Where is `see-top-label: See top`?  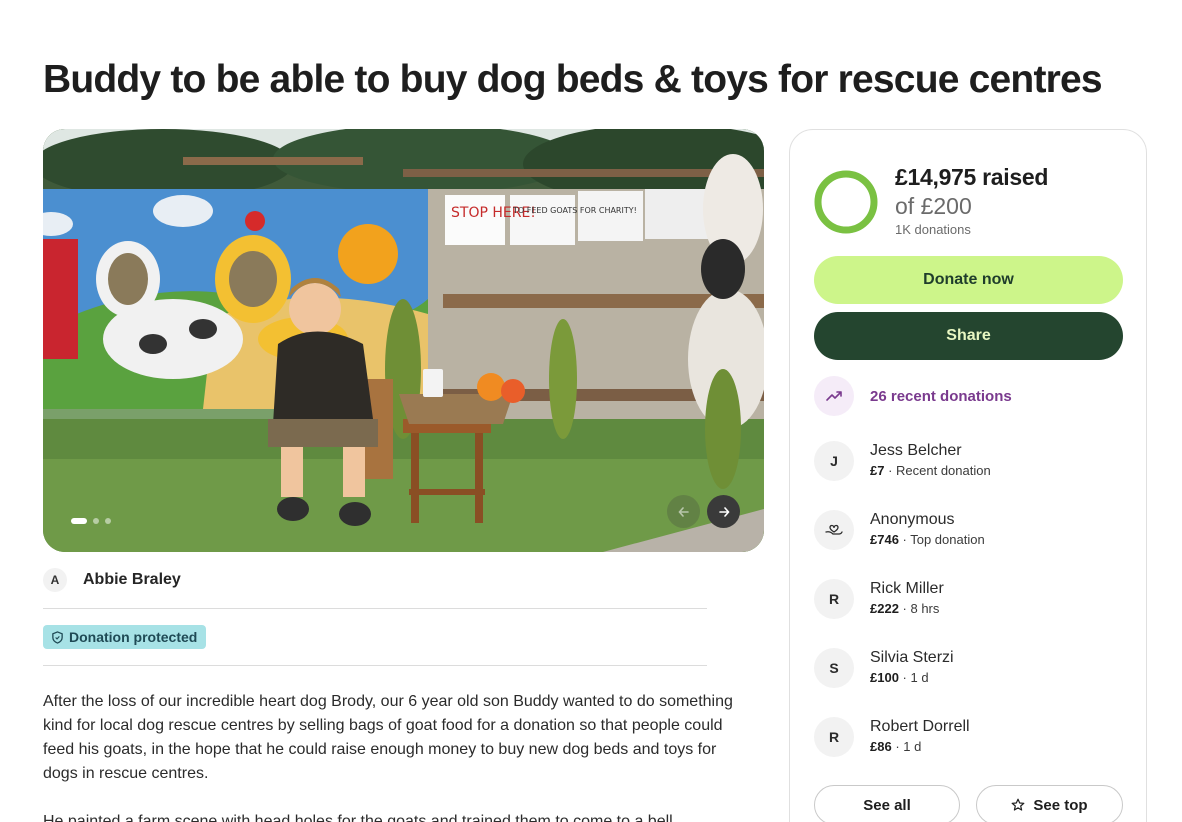
see-top-label: See top is located at coordinates (1060, 805).